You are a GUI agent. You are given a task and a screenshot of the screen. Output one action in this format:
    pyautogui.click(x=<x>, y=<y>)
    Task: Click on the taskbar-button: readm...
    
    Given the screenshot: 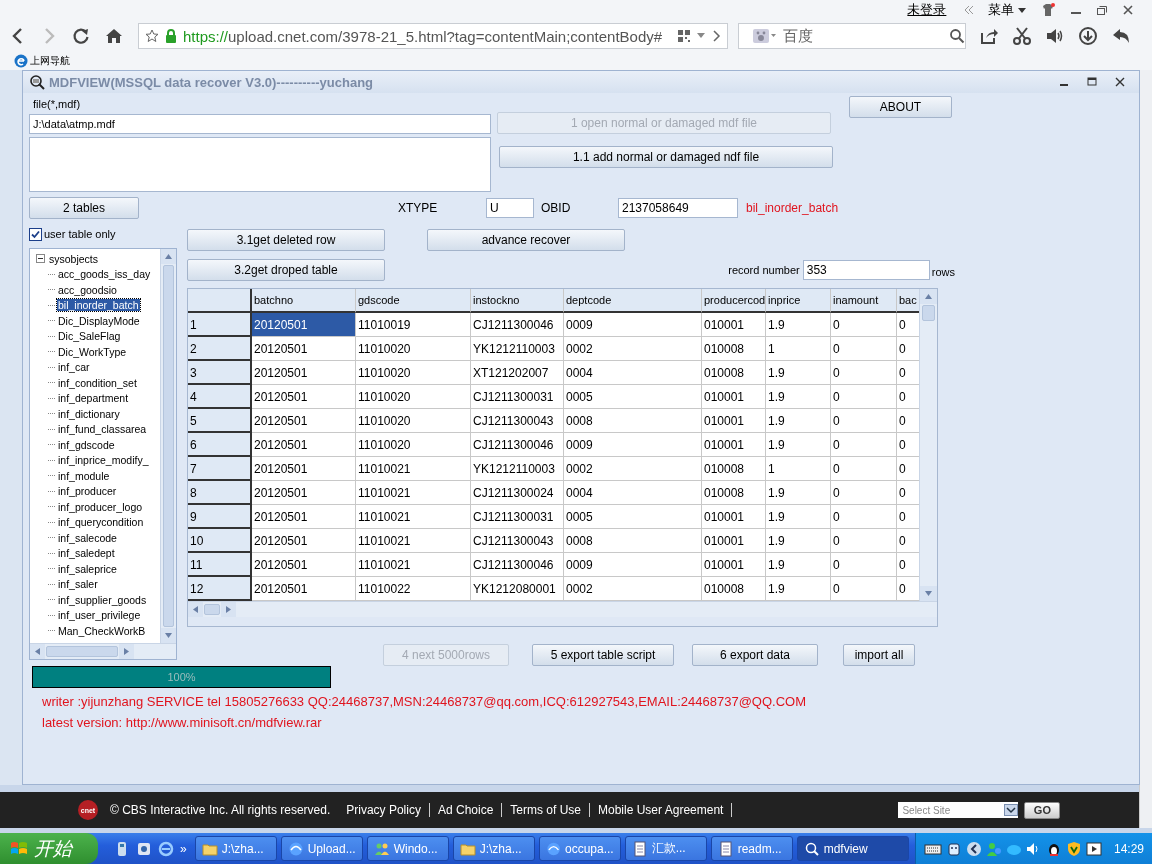 What is the action you would take?
    pyautogui.click(x=751, y=848)
    